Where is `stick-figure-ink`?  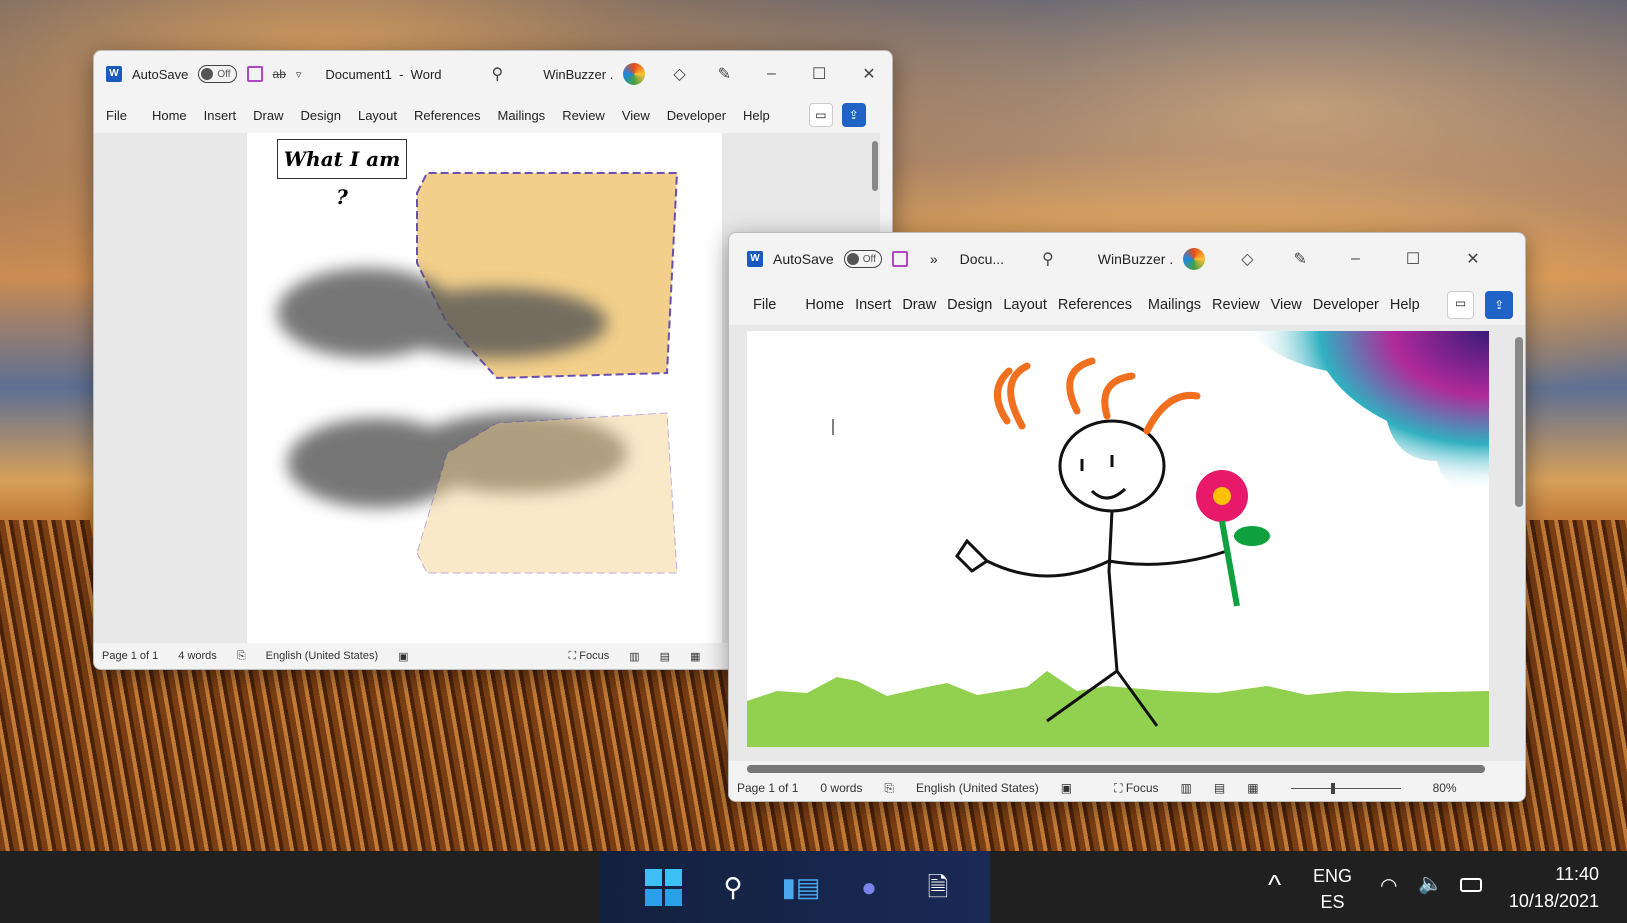
stick-figure-ink is located at coordinates (1091, 573).